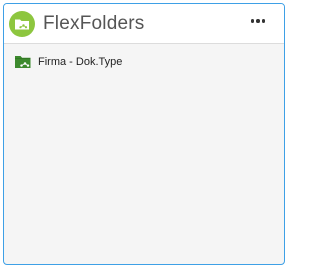 This screenshot has height=270, width=320. What do you see at coordinates (22, 23) in the screenshot?
I see `flexfolder-icon` at bounding box center [22, 23].